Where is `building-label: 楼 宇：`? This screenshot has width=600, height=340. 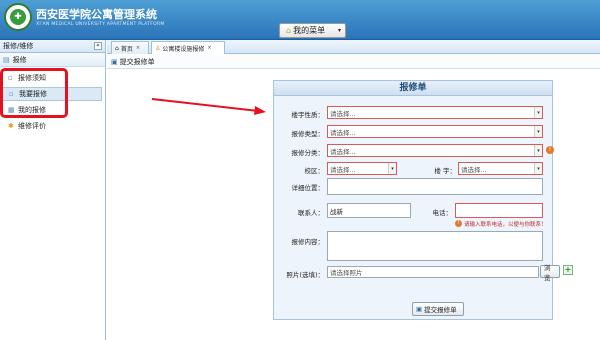 building-label: 楼 宇： is located at coordinates (445, 171).